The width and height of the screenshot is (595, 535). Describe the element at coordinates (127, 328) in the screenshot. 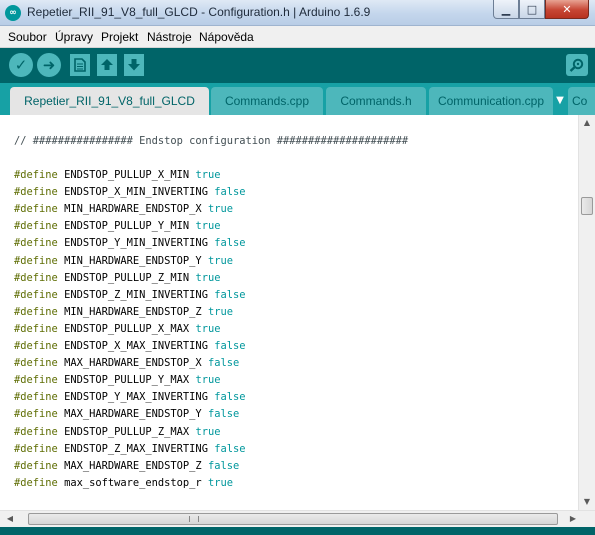

I see `define-name: ENDSTOP_PULLUP_X_MAX` at that location.